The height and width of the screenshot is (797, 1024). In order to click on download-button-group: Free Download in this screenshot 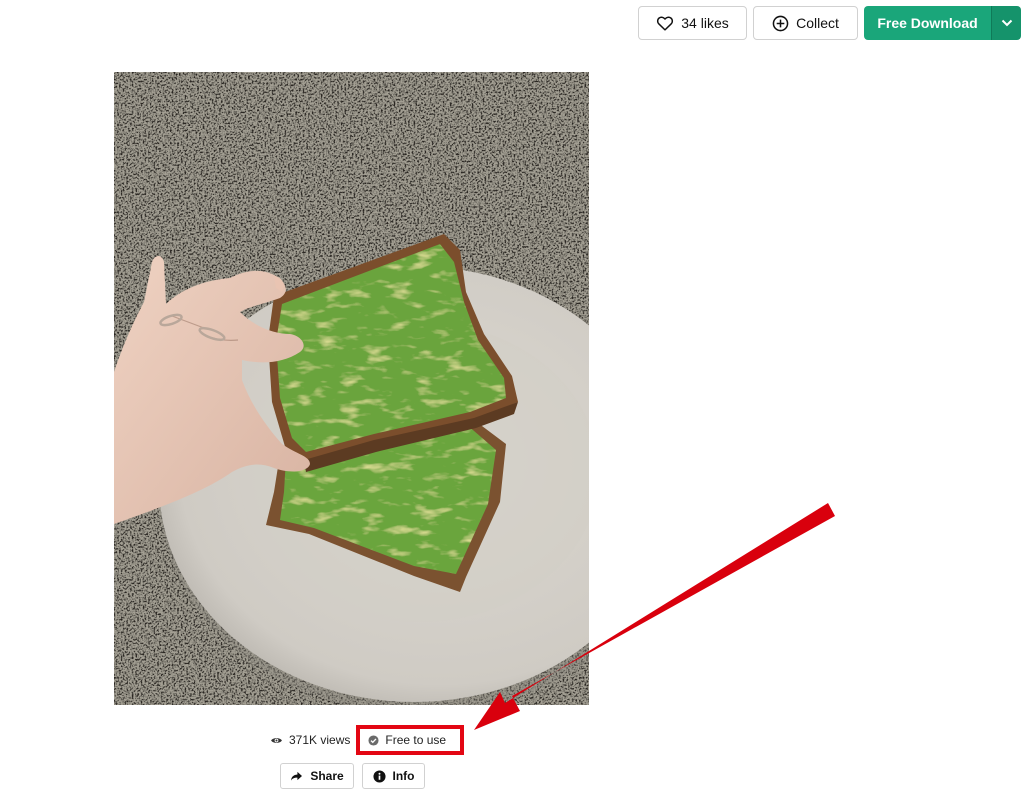, I will do `click(942, 23)`.